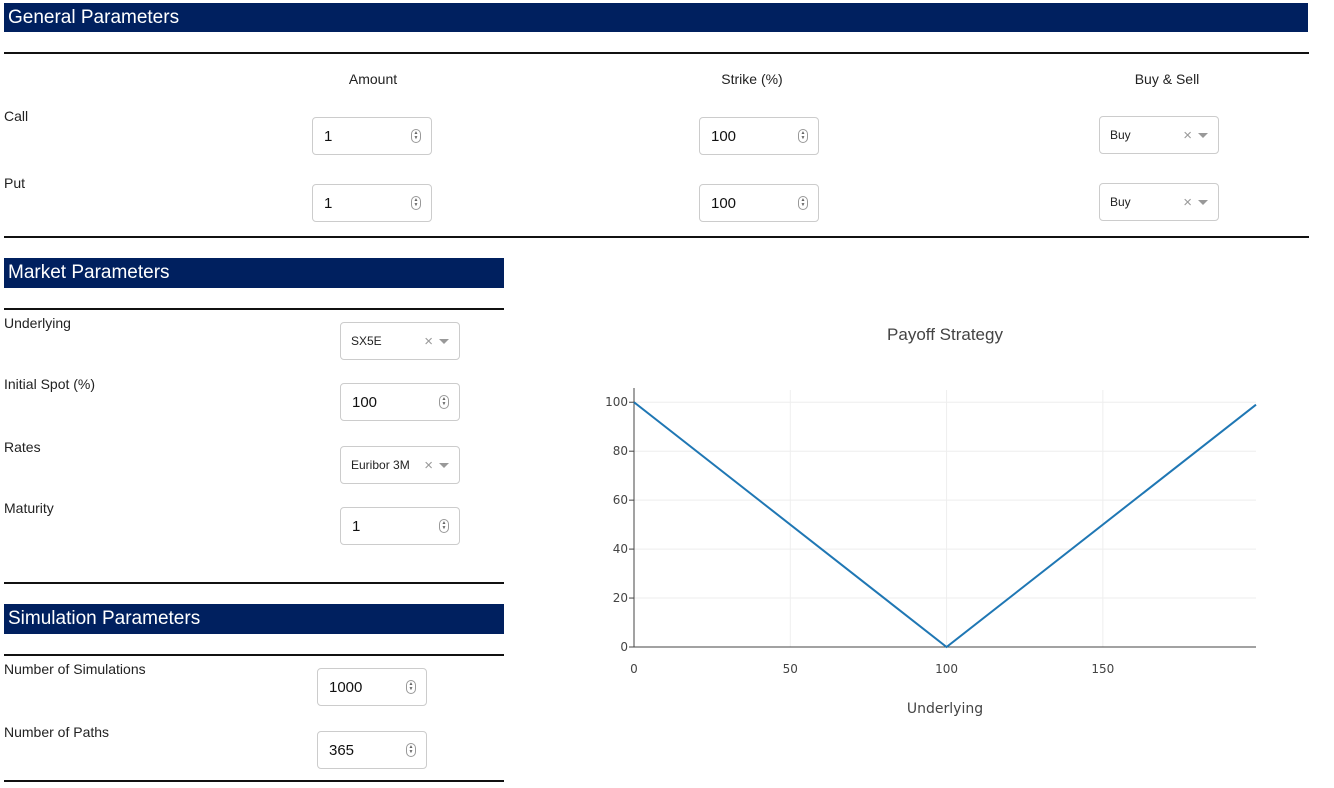 The height and width of the screenshot is (788, 1334). I want to click on general-parameters-header: General Parameters, so click(656, 17).